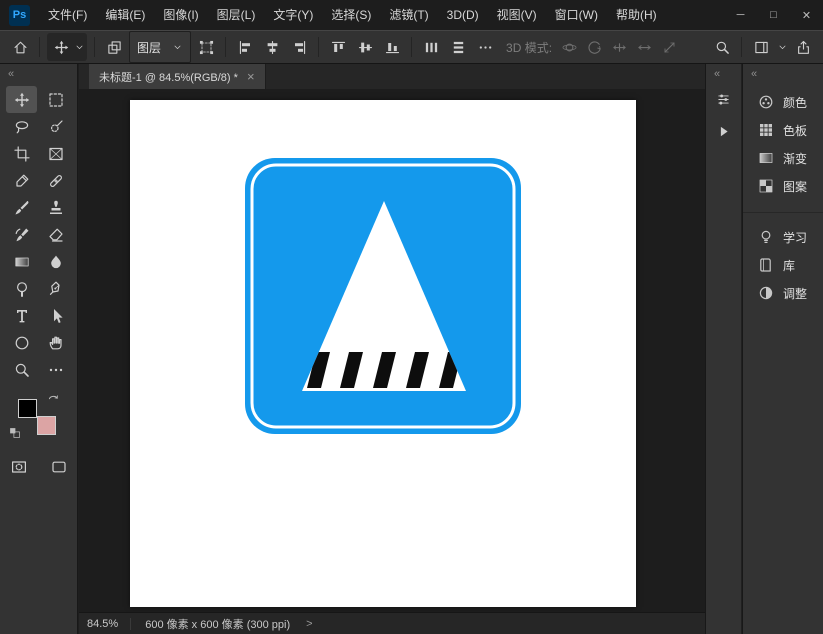 The image size is (823, 634). What do you see at coordinates (392, 47) in the screenshot?
I see `align-bottom-icon` at bounding box center [392, 47].